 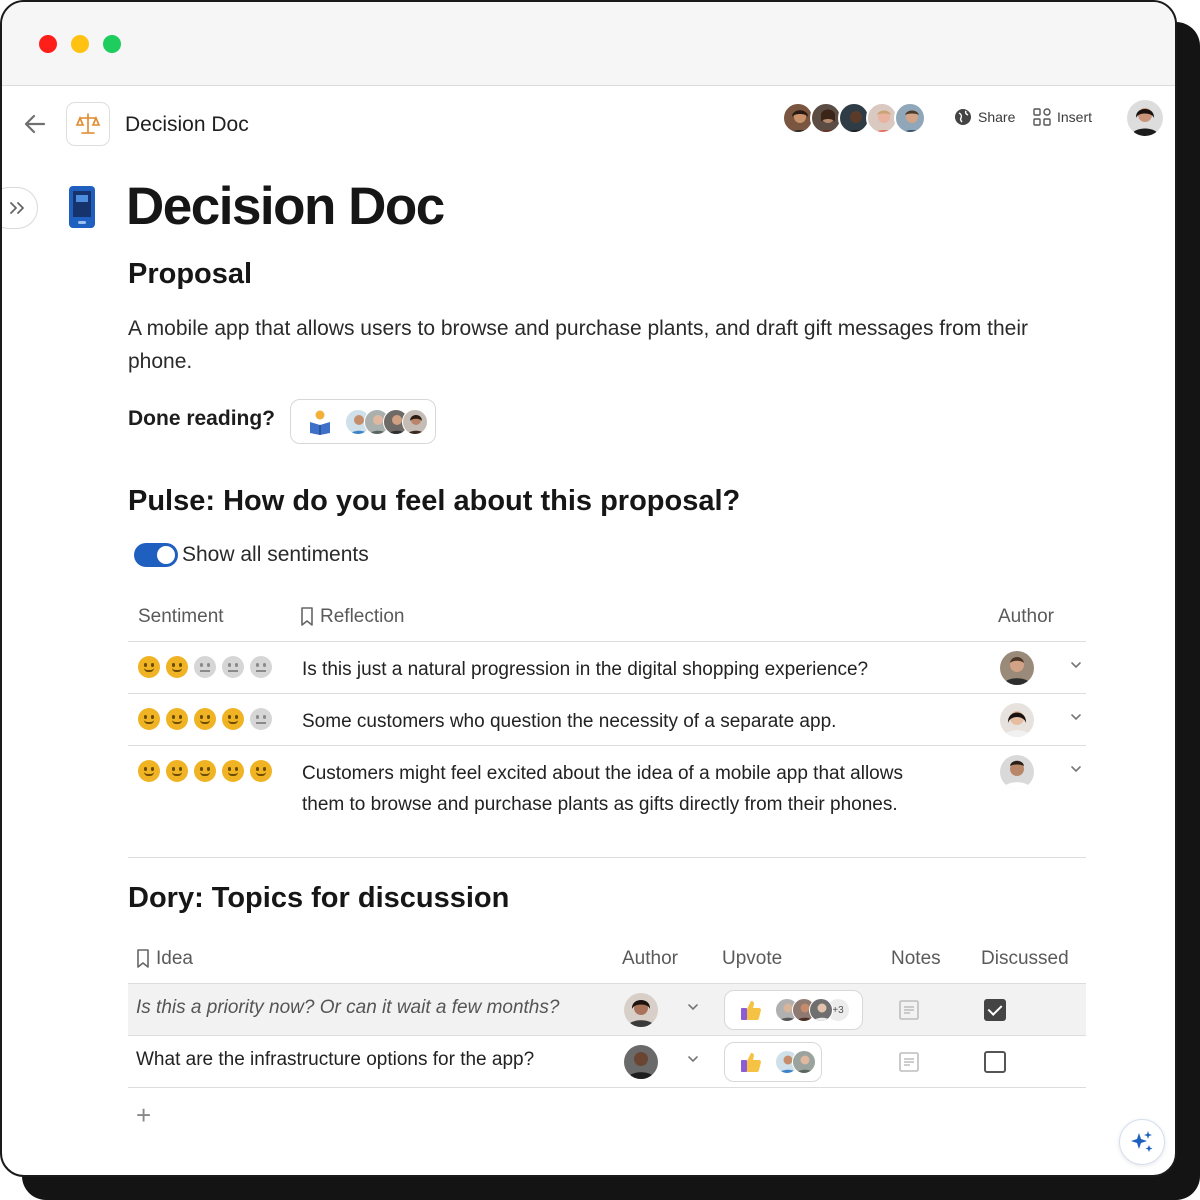 I want to click on show-sentiments-switch, so click(x=156, y=555).